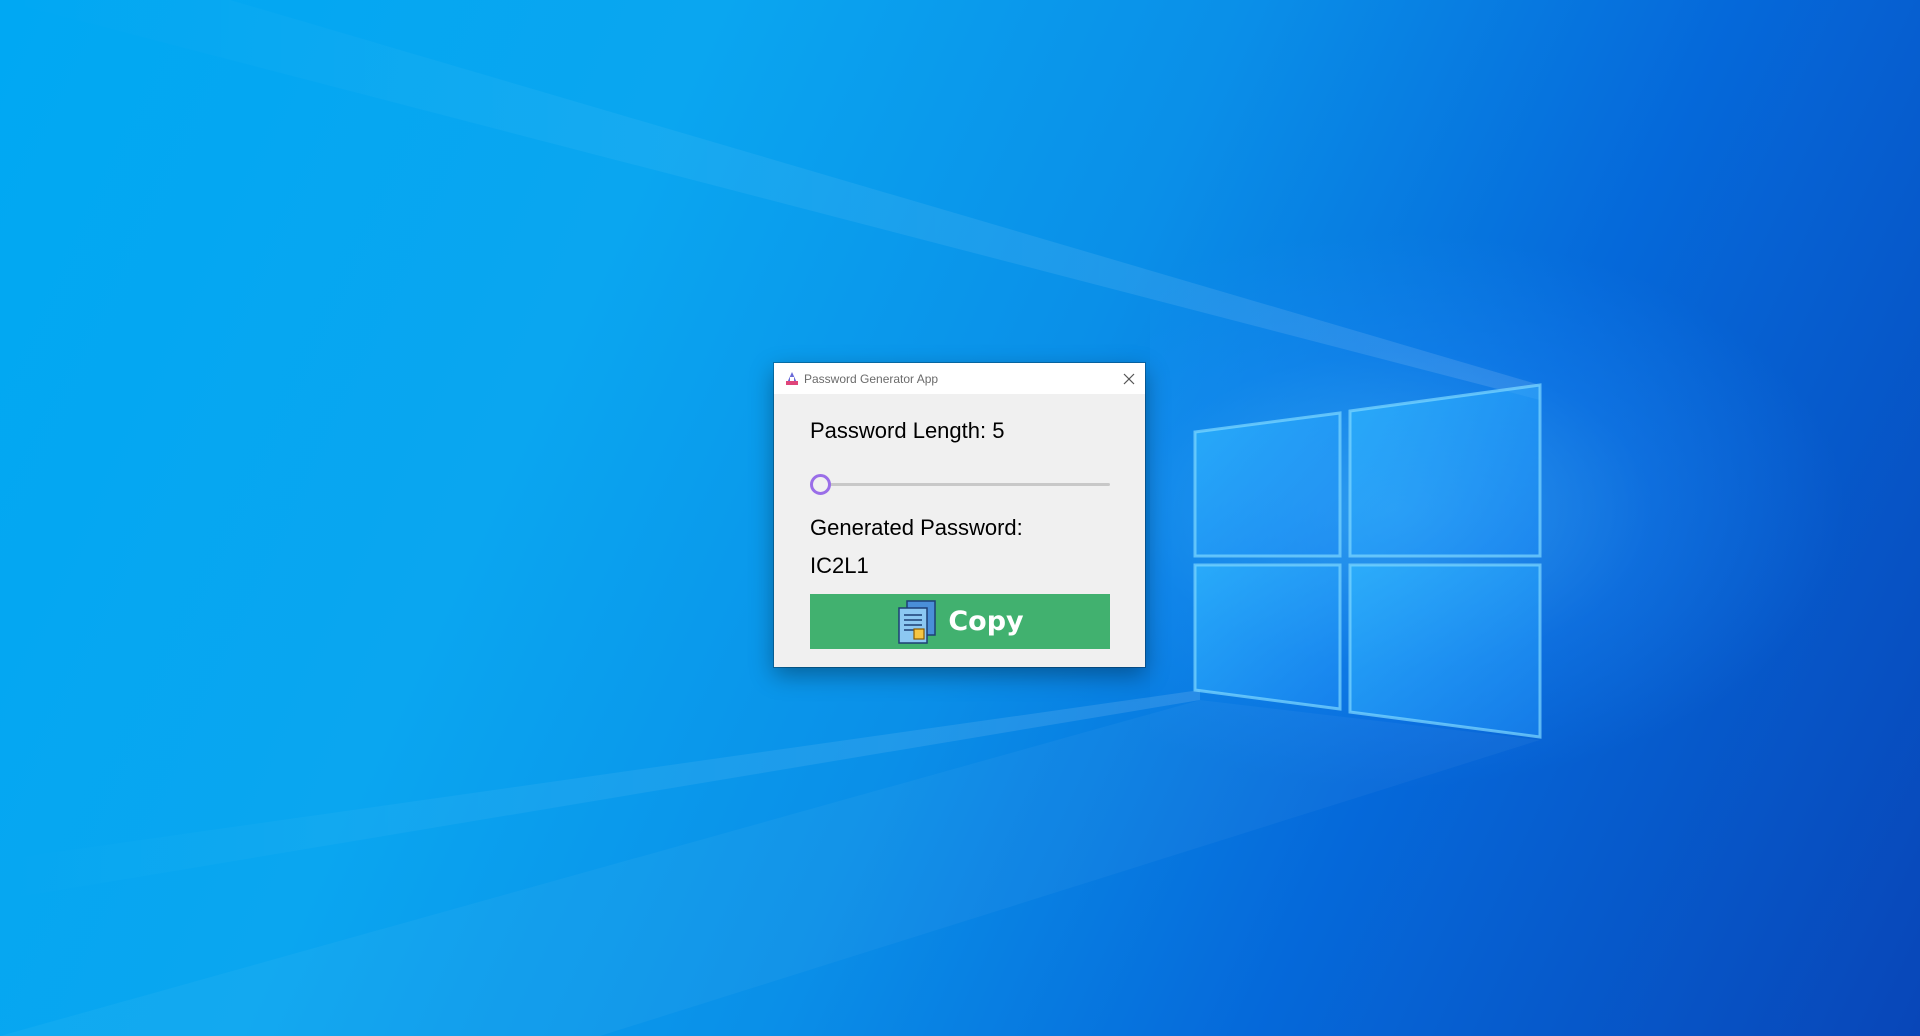  I want to click on password-length-label: Password Length: 5, so click(907, 430).